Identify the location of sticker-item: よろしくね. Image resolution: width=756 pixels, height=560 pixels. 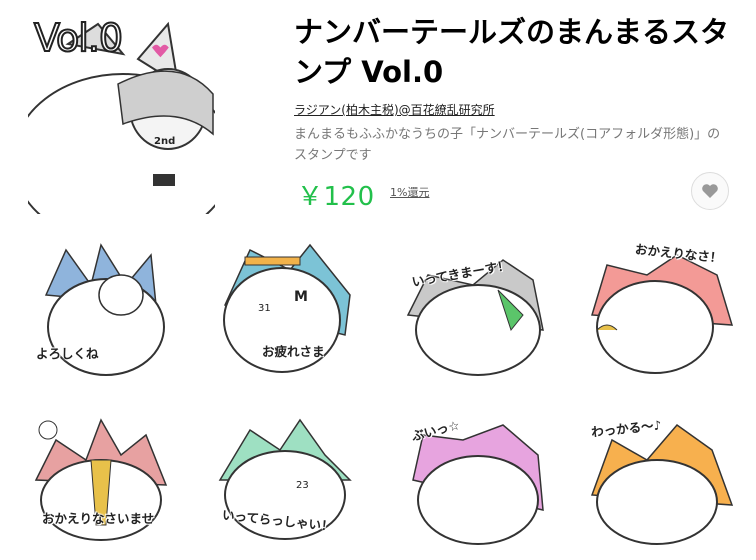
(101, 310).